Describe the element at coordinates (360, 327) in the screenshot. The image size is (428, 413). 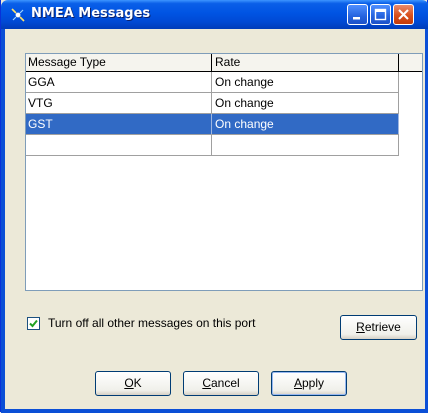
I see `retrieve-mnemonic: R` at that location.